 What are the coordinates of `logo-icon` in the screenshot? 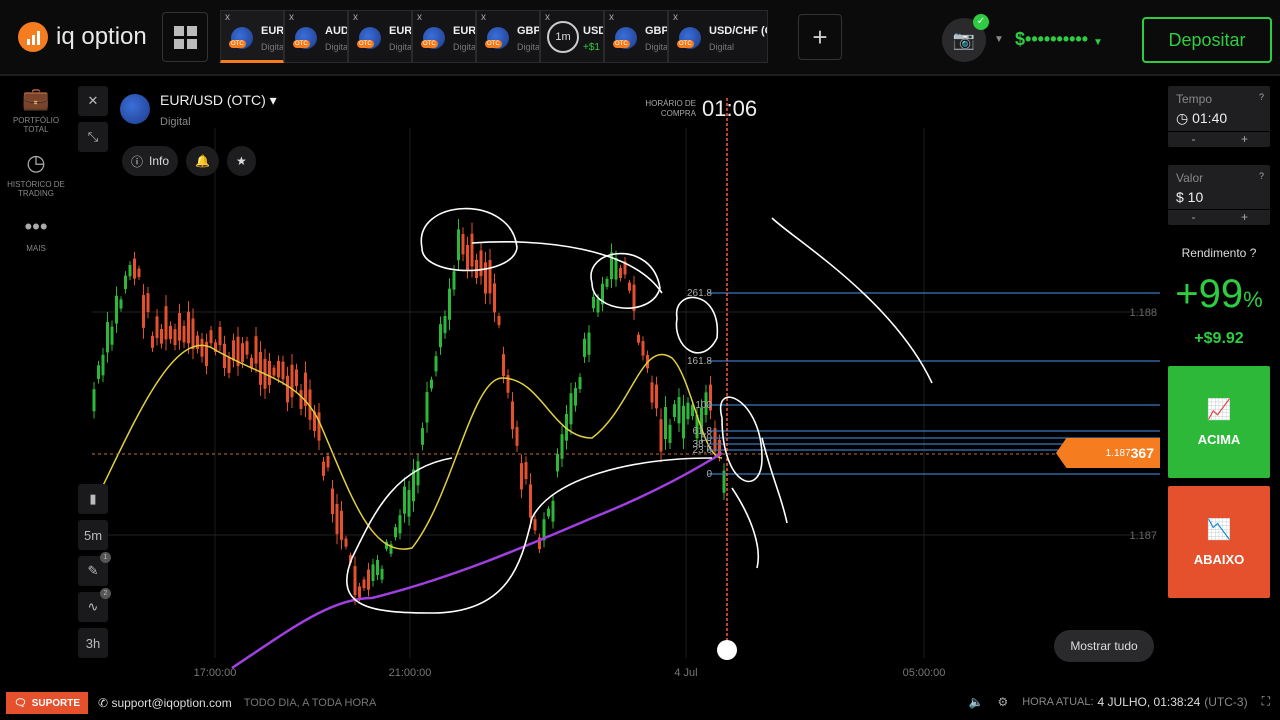 It's located at (33, 37).